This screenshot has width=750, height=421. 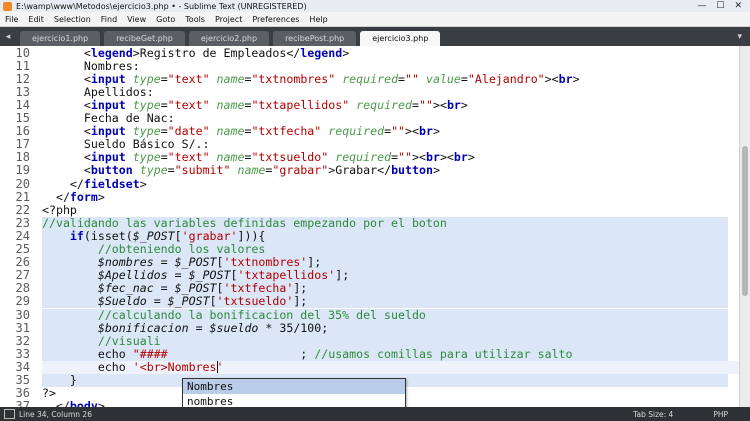 What do you see at coordinates (275, 19) in the screenshot?
I see `menu-preferences: Preferences` at bounding box center [275, 19].